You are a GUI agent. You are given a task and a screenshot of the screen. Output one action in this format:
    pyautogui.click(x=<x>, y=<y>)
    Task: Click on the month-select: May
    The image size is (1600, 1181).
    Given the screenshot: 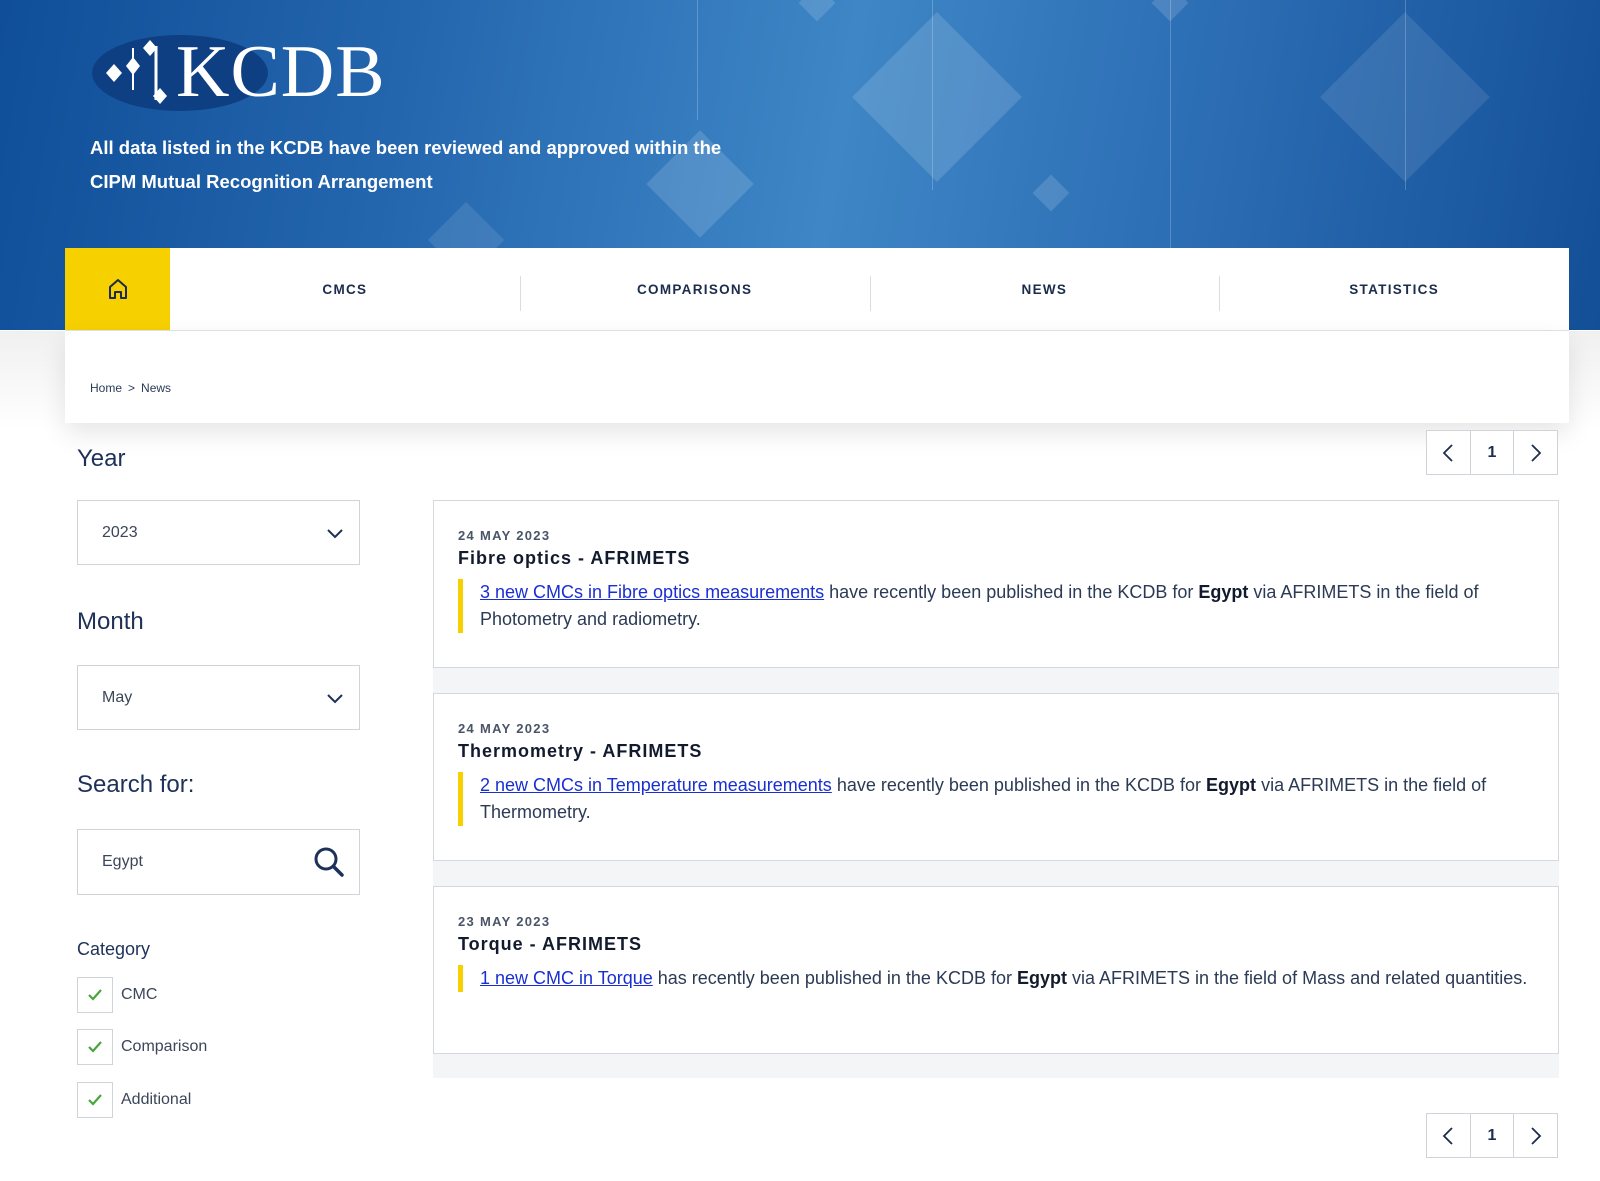 What is the action you would take?
    pyautogui.click(x=218, y=697)
    